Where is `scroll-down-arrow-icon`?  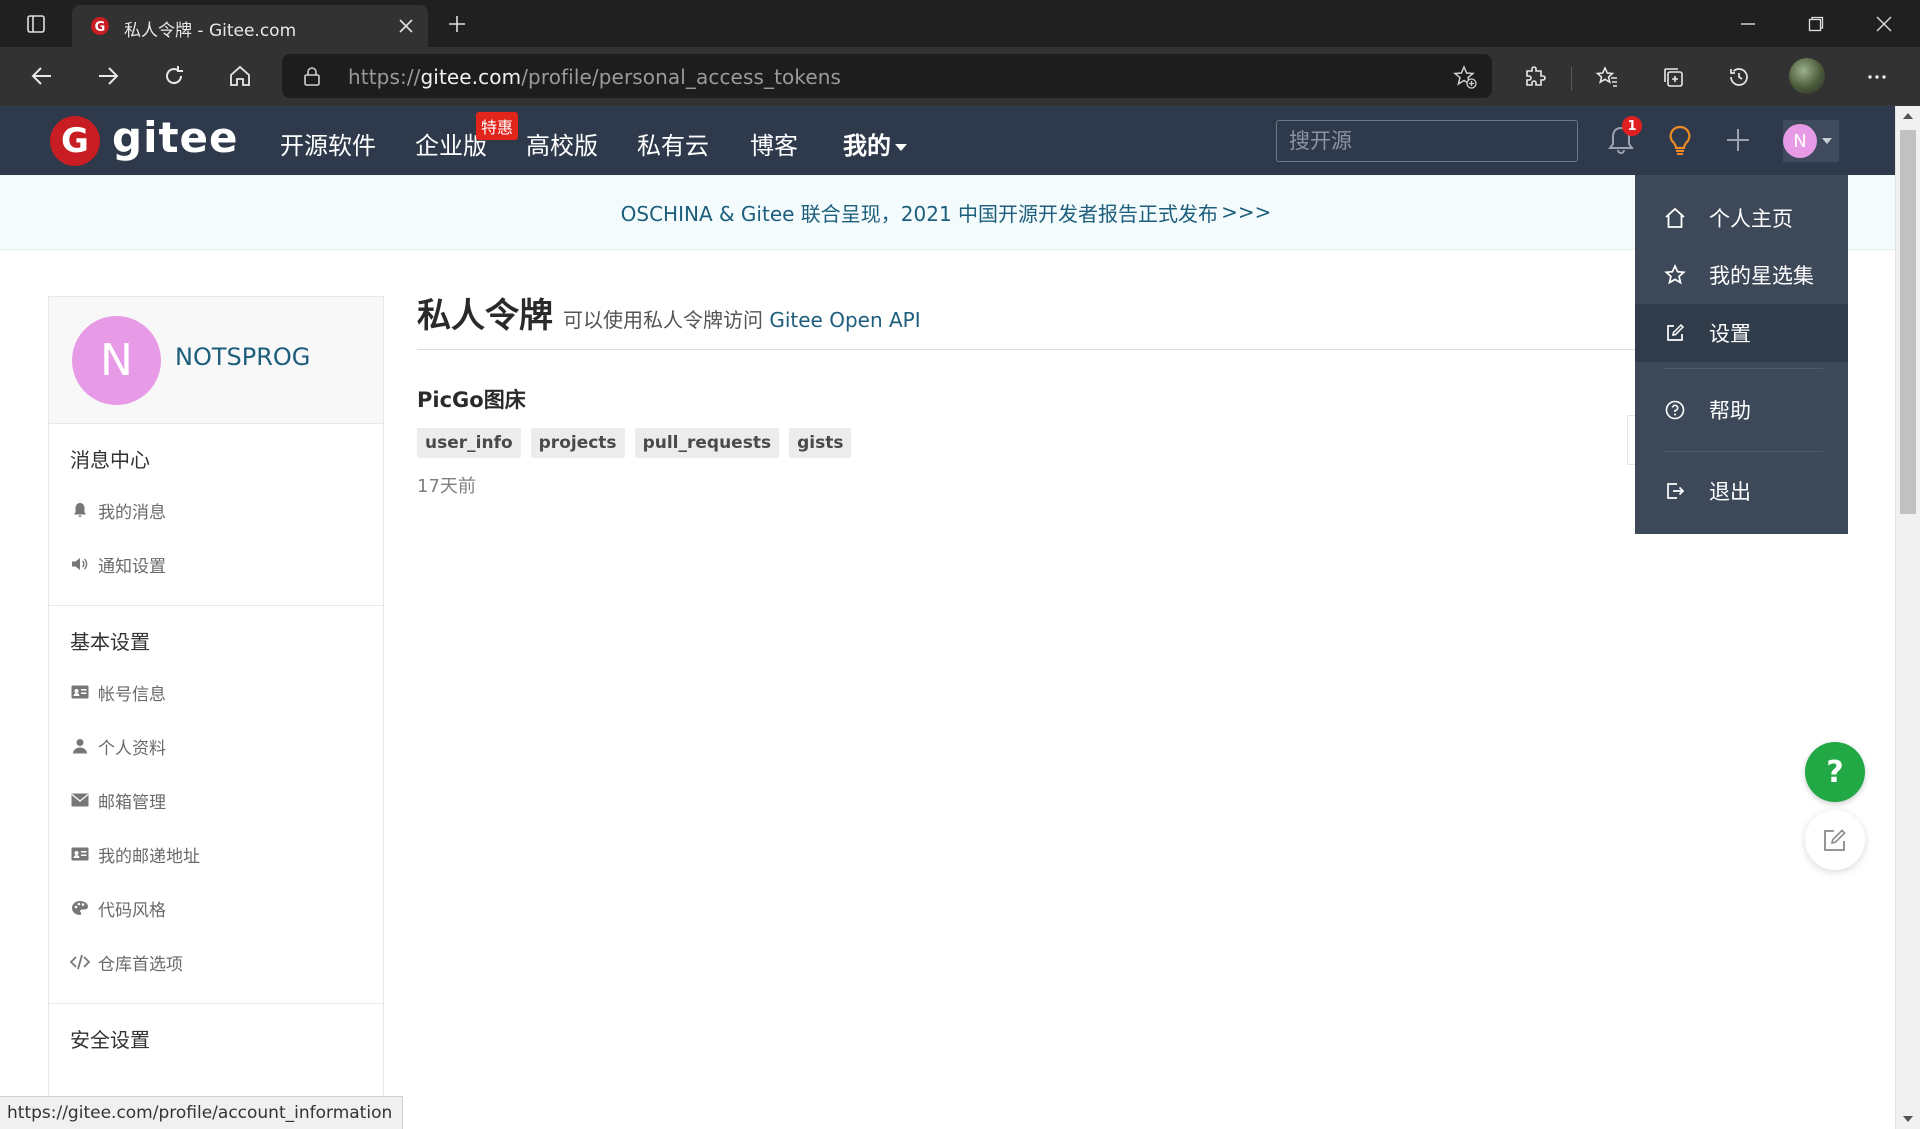
scroll-down-arrow-icon is located at coordinates (1908, 1119).